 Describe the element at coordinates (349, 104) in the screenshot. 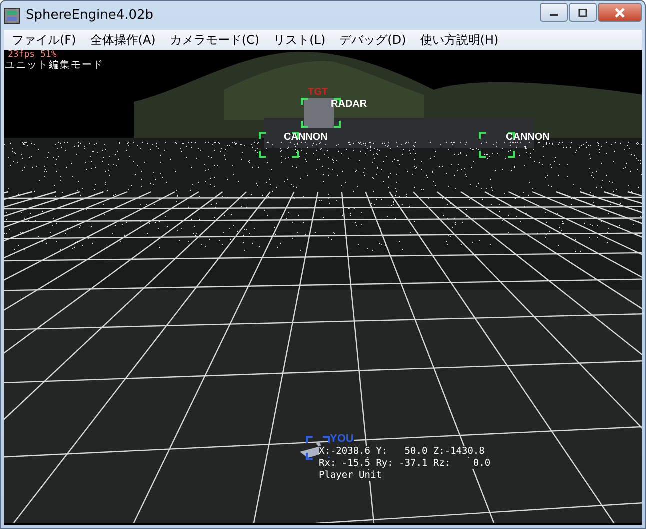

I see `target-label: RADAR` at that location.